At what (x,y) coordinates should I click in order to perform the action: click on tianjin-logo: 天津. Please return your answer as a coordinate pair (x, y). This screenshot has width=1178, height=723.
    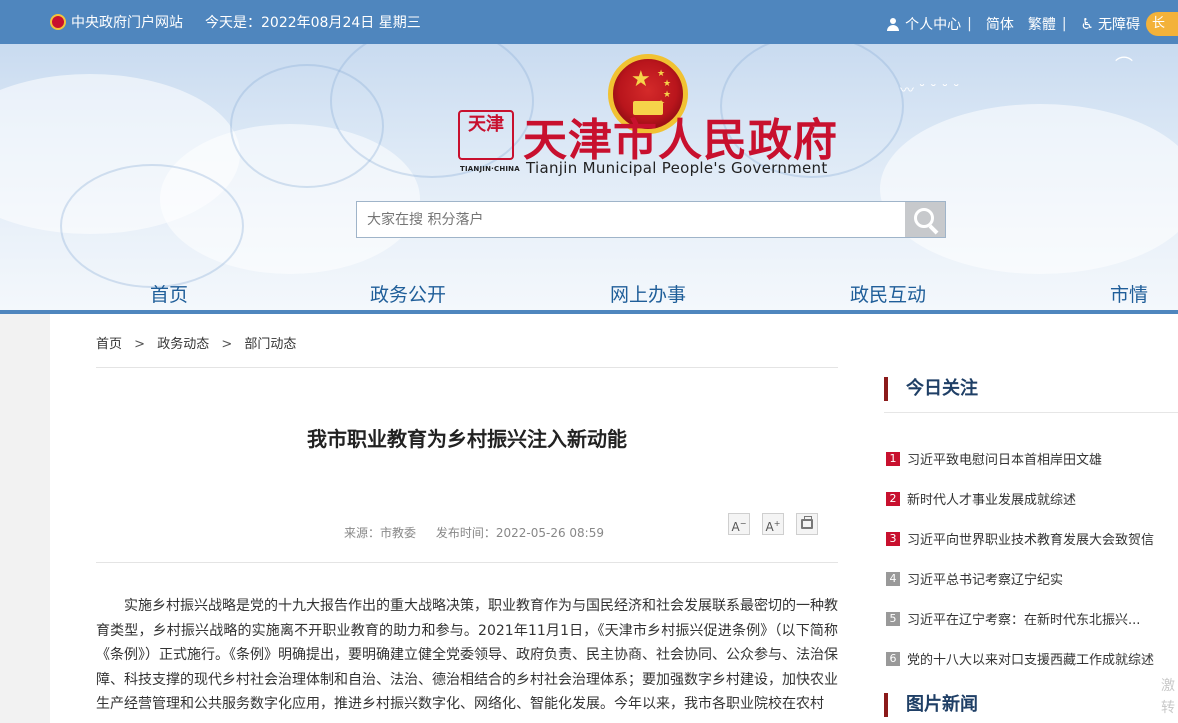
    Looking at the image, I should click on (486, 135).